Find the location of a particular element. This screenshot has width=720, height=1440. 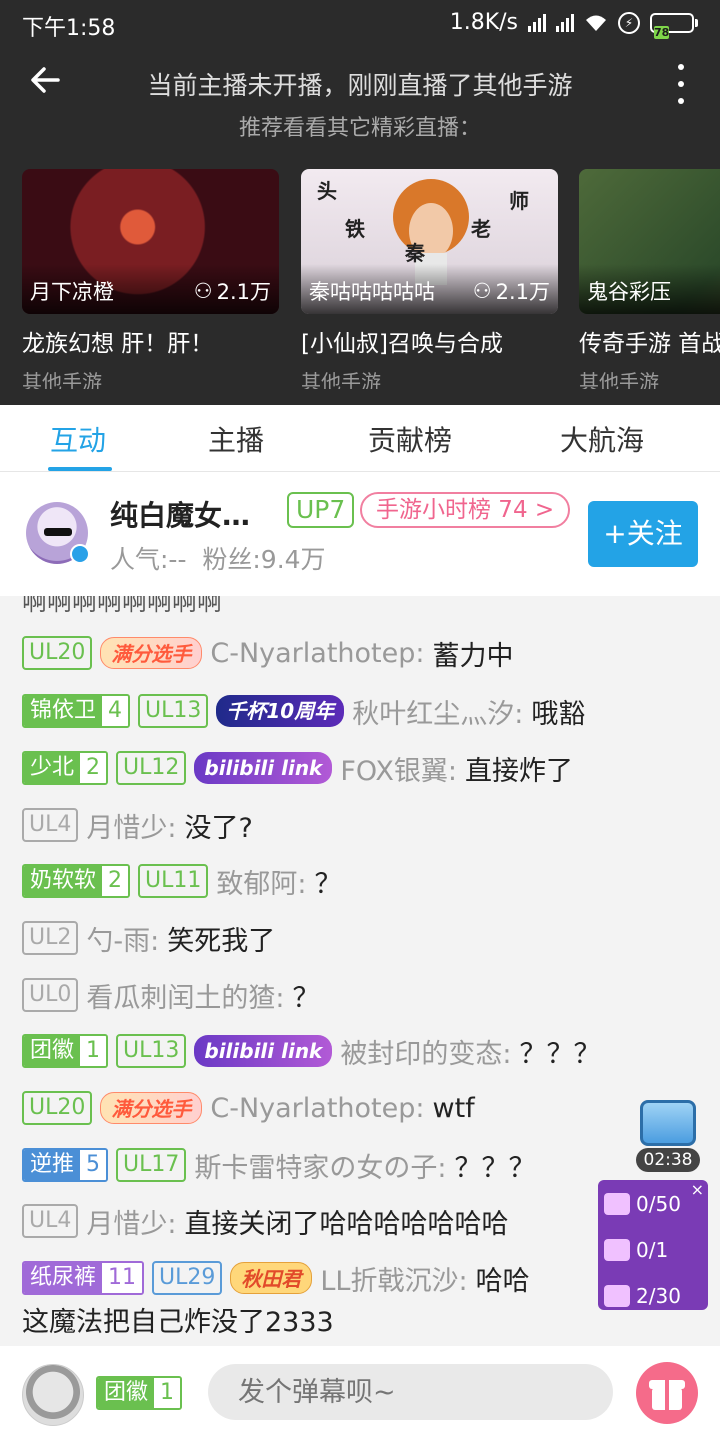

task-item: 0/50 is located at coordinates (642, 1204).